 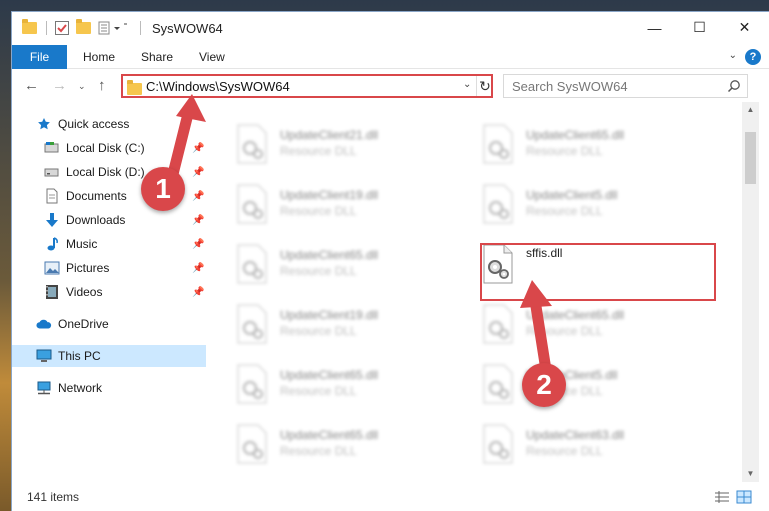 I want to click on sidebar-item-label: This PC, so click(x=79, y=356).